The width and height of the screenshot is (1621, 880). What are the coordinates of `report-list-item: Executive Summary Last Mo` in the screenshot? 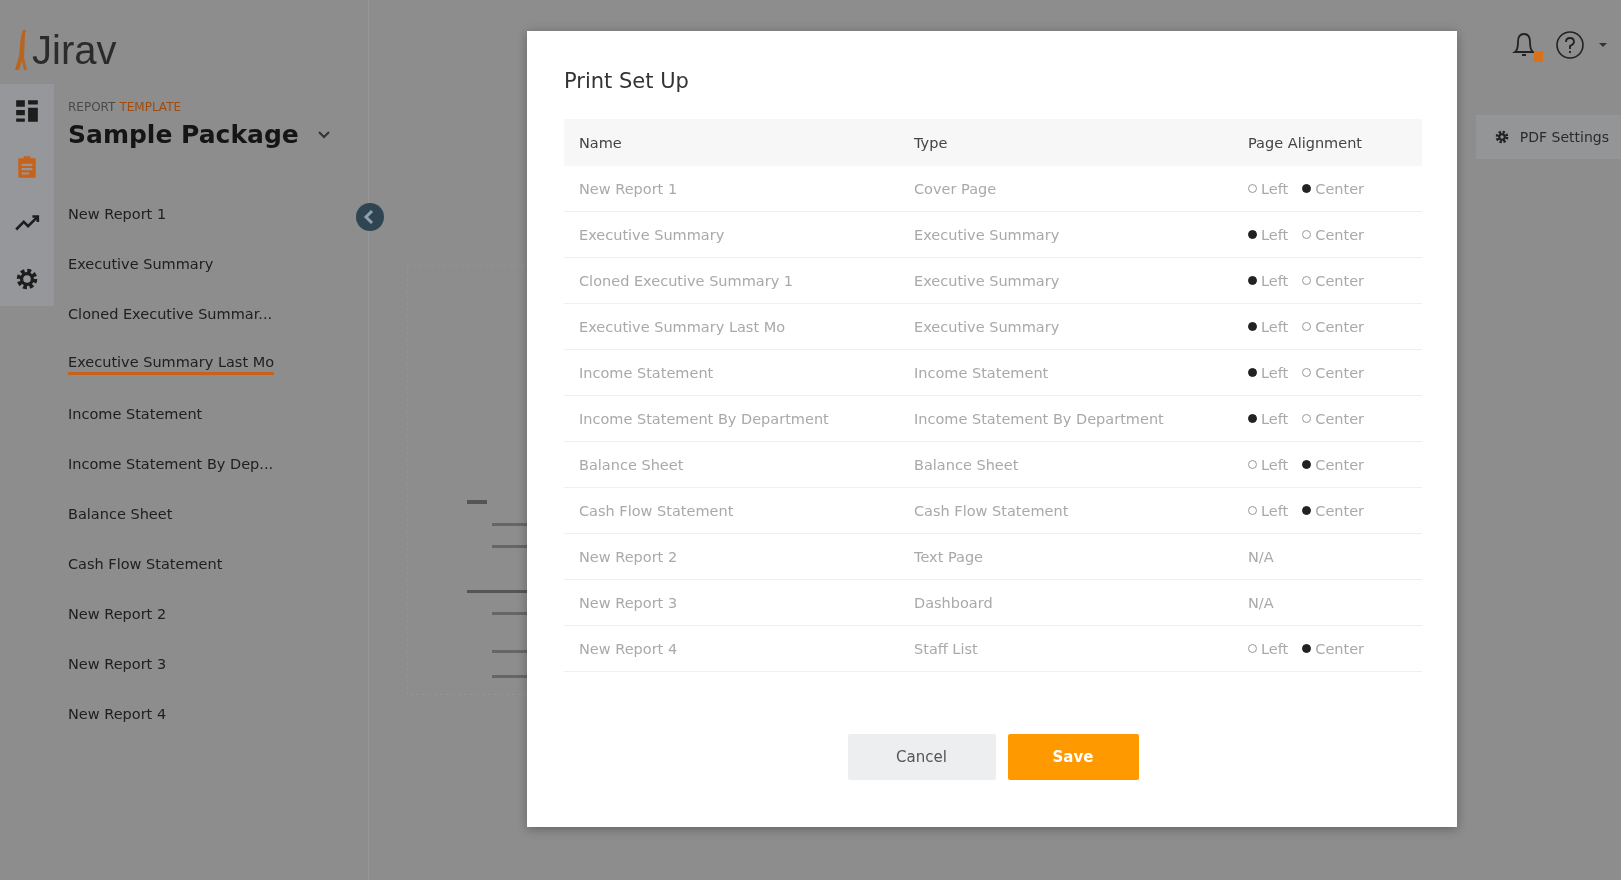 It's located at (171, 364).